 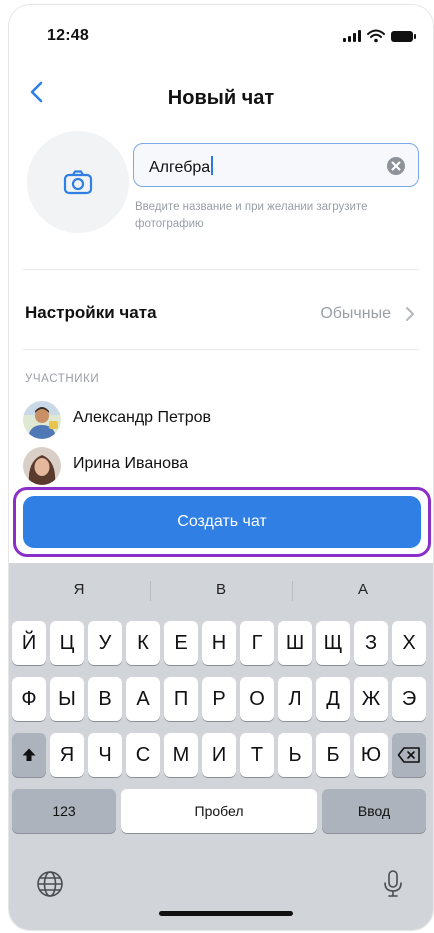 I want to click on key: Й, so click(x=29, y=643).